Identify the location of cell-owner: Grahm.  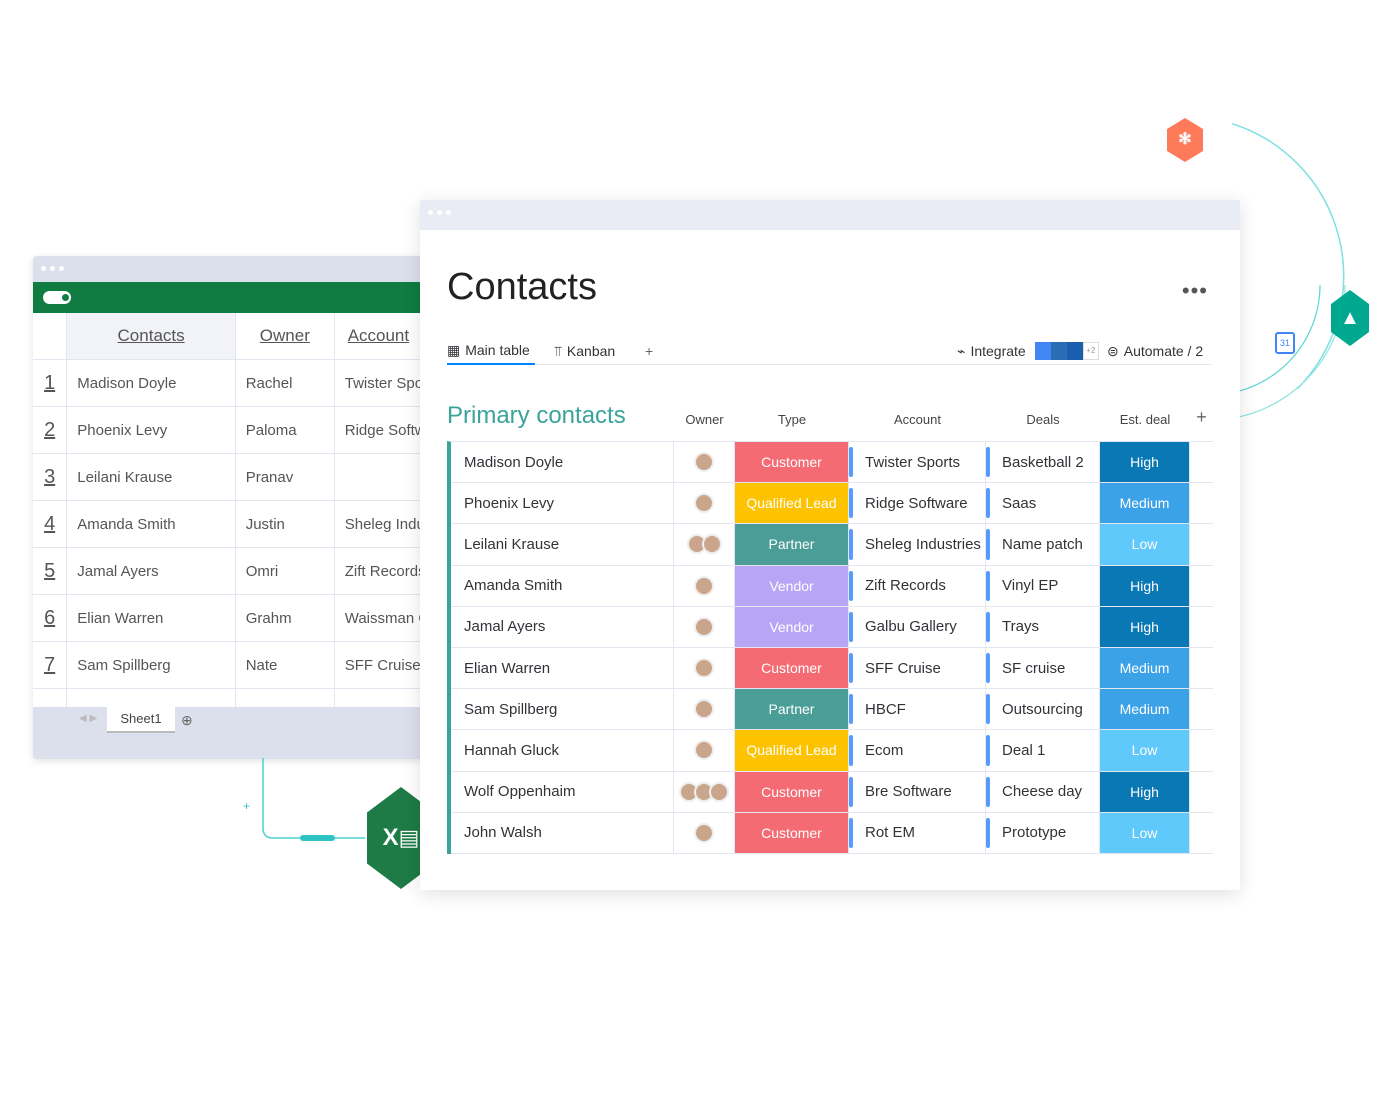
(285, 618).